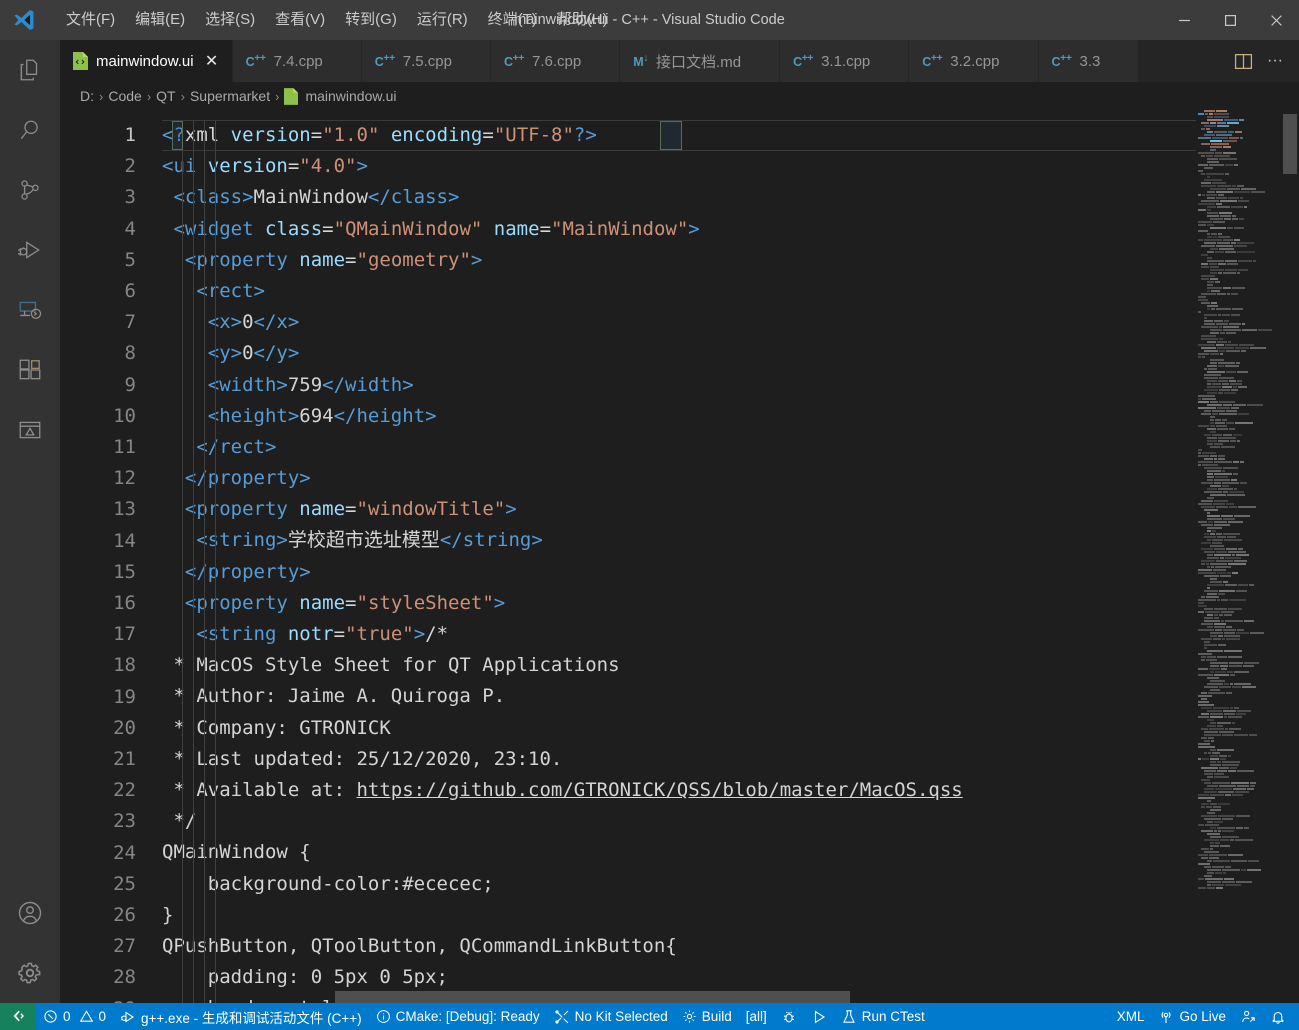 Image resolution: width=1299 pixels, height=1030 pixels. Describe the element at coordinates (730, 821) in the screenshot. I see `code-line: */` at that location.